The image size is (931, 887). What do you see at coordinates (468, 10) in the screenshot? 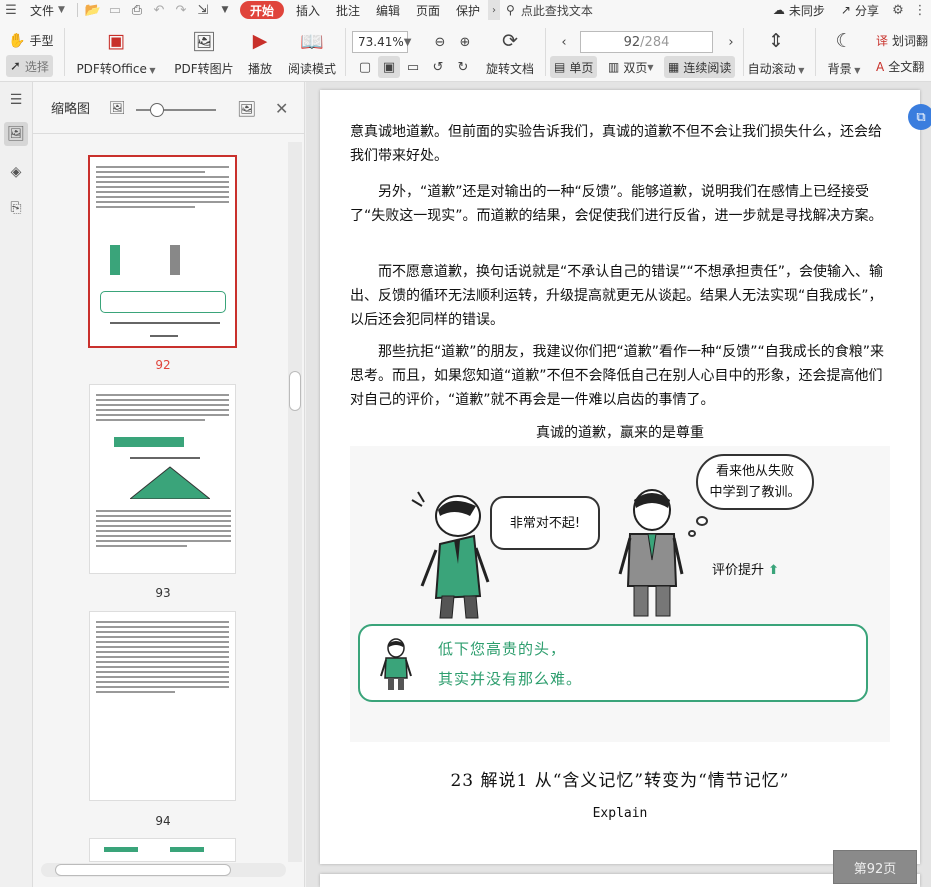
I see `tab-protect: 保护` at bounding box center [468, 10].